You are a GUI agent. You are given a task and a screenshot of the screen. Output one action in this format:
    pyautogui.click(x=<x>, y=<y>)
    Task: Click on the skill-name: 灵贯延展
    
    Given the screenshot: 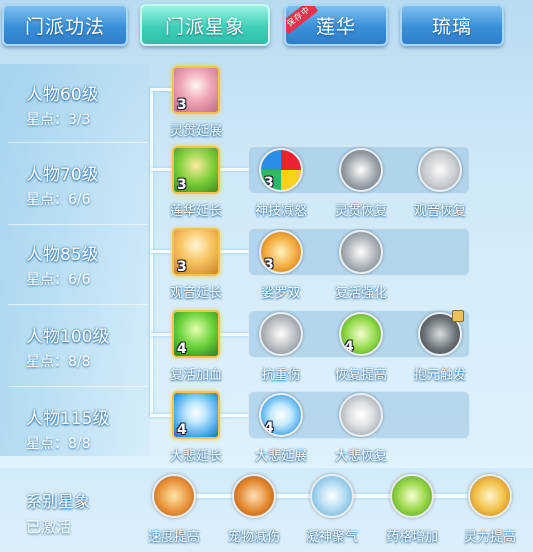 What is the action you would take?
    pyautogui.click(x=195, y=131)
    